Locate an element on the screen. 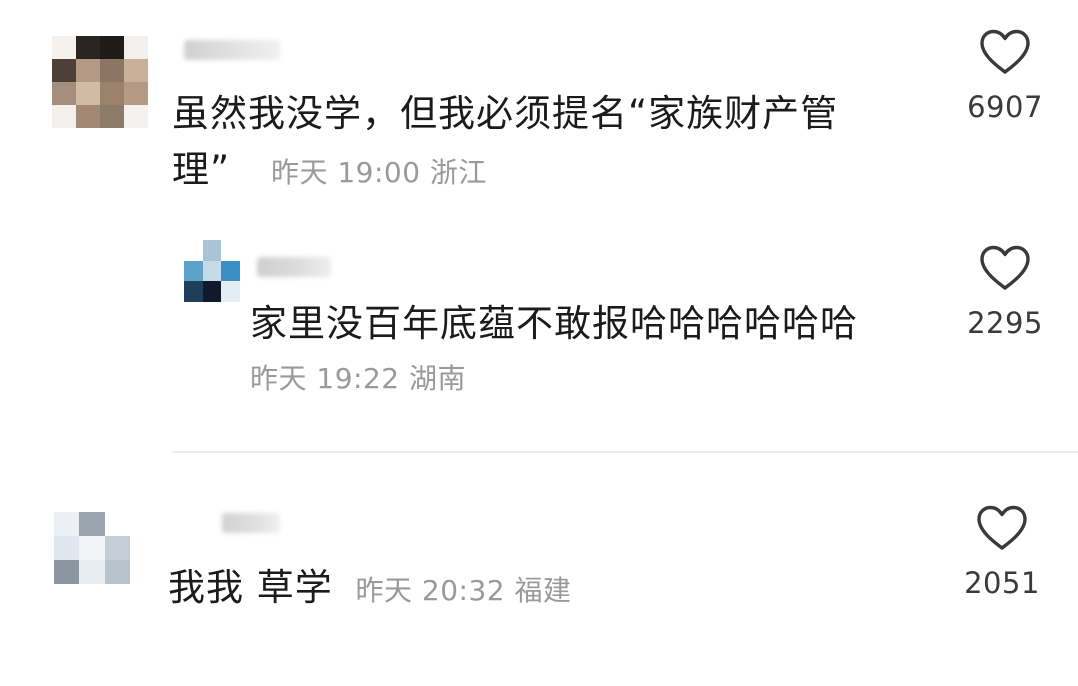  reply-text: 家里没百年底蕴不敢报哈哈哈哈哈哈 is located at coordinates (554, 323).